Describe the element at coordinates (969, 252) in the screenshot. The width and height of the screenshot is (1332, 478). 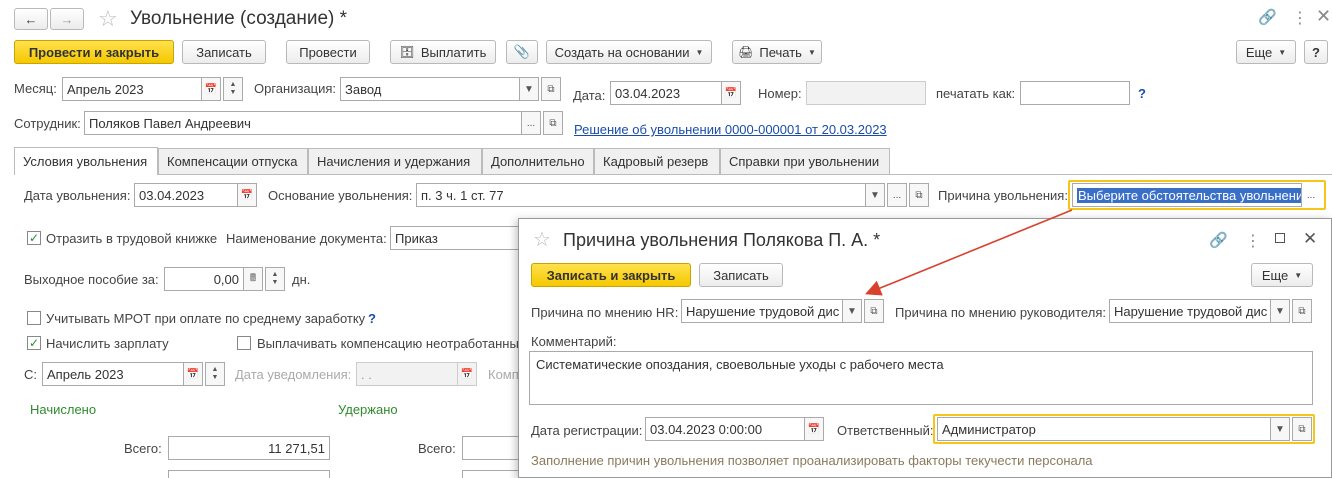
I see `annotation-arrow` at that location.